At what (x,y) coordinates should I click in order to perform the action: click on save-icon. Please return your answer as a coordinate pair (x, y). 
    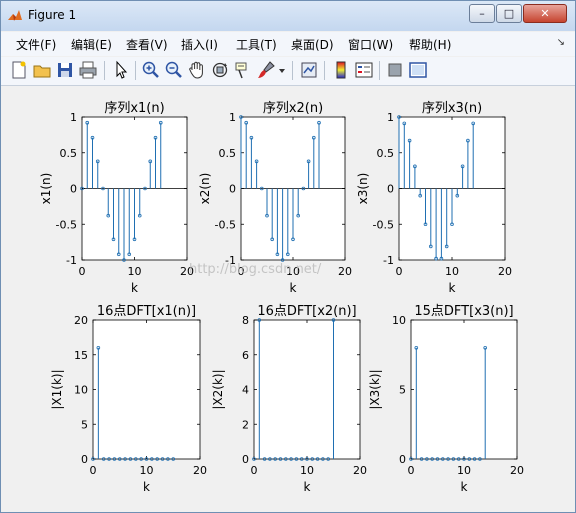
    Looking at the image, I should click on (65, 70).